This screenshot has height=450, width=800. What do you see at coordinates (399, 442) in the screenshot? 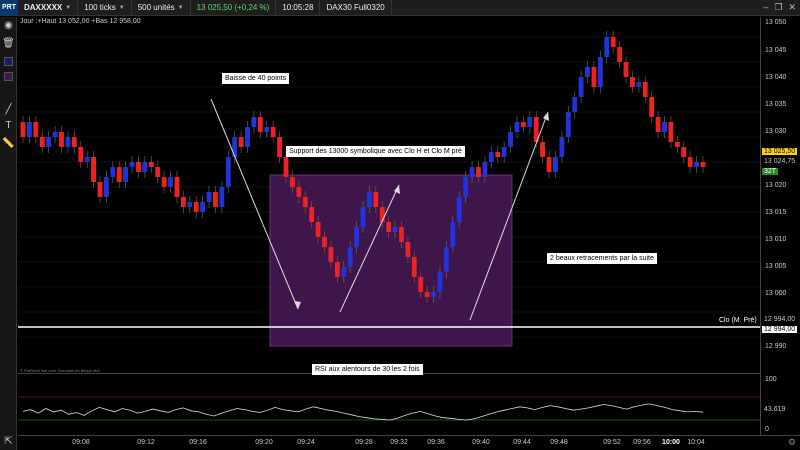
I see `time-tick: 09:32` at bounding box center [399, 442].